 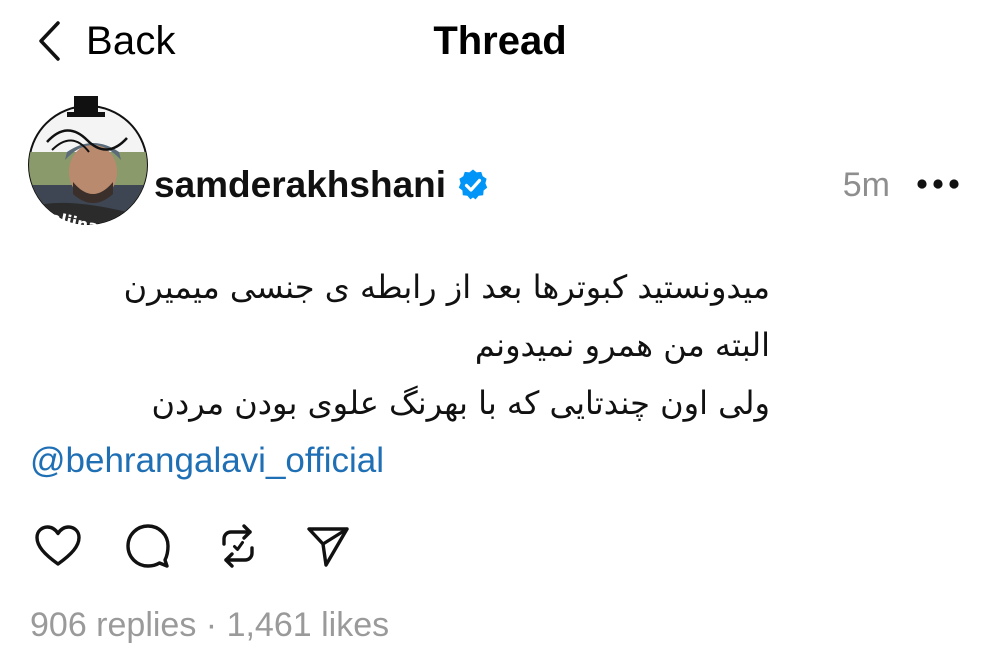 I want to click on heart-icon, so click(x=58, y=546).